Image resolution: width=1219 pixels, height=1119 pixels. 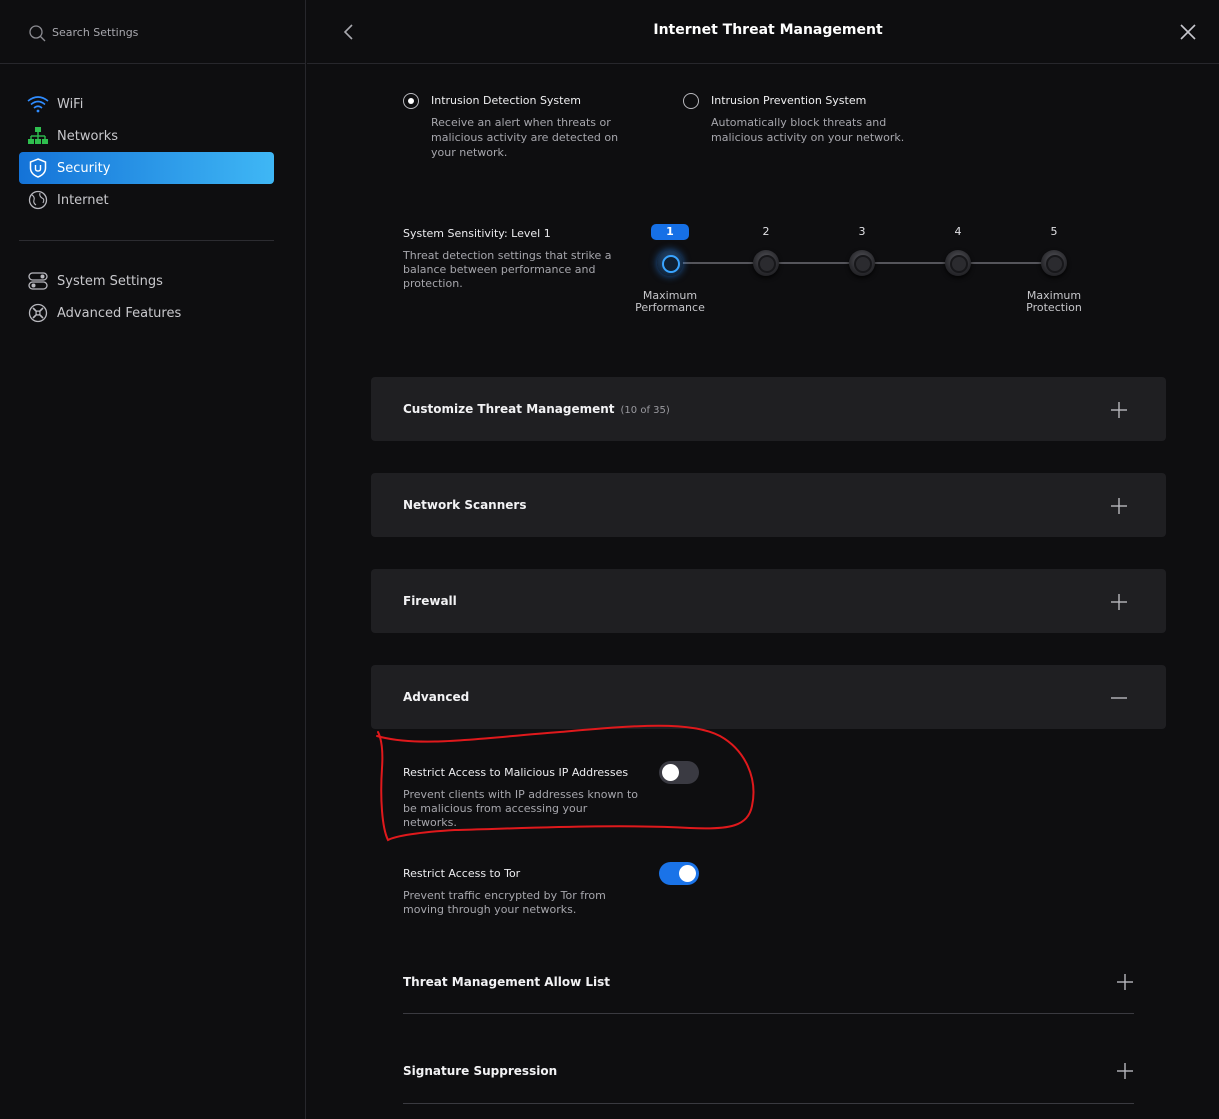 What do you see at coordinates (88, 136) in the screenshot?
I see `sidebar-item-label: Networks` at bounding box center [88, 136].